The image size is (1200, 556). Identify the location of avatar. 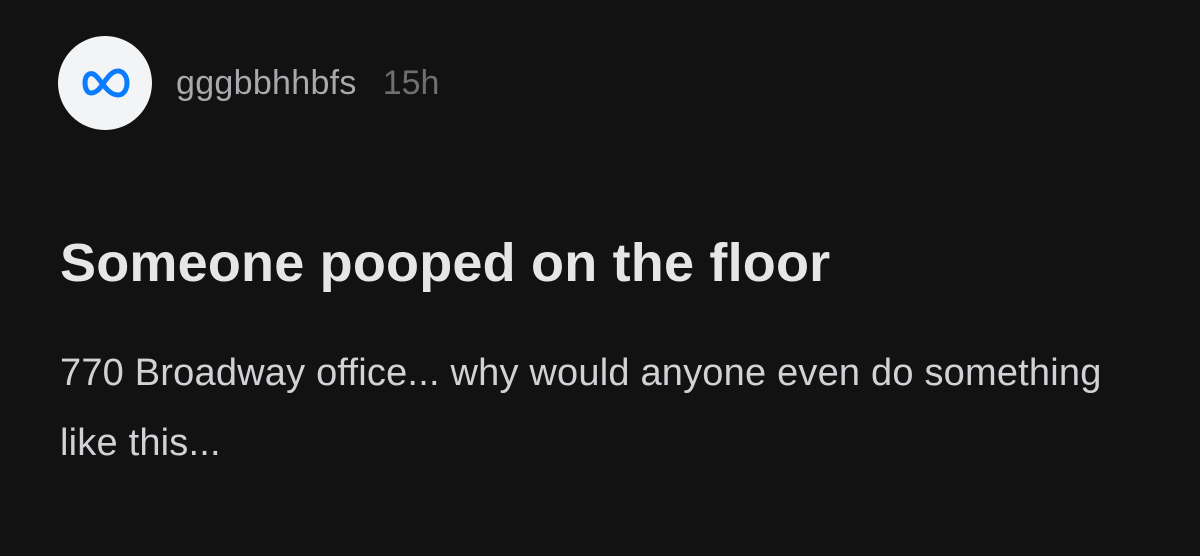
(105, 83).